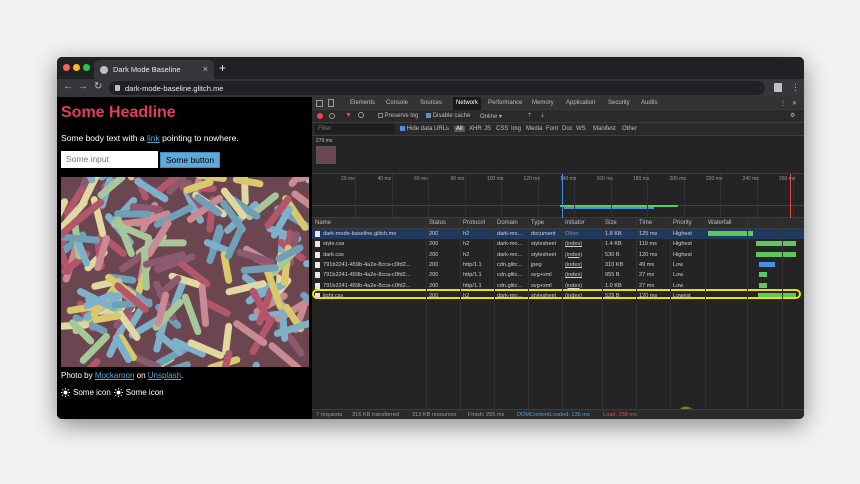 The width and height of the screenshot is (860, 484). I want to click on browser-tab: Dark Mode Baseline ×, so click(154, 69).